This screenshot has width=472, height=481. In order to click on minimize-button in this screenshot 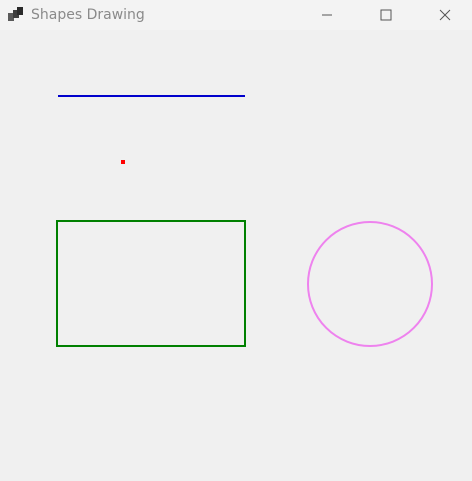, I will do `click(327, 15)`.